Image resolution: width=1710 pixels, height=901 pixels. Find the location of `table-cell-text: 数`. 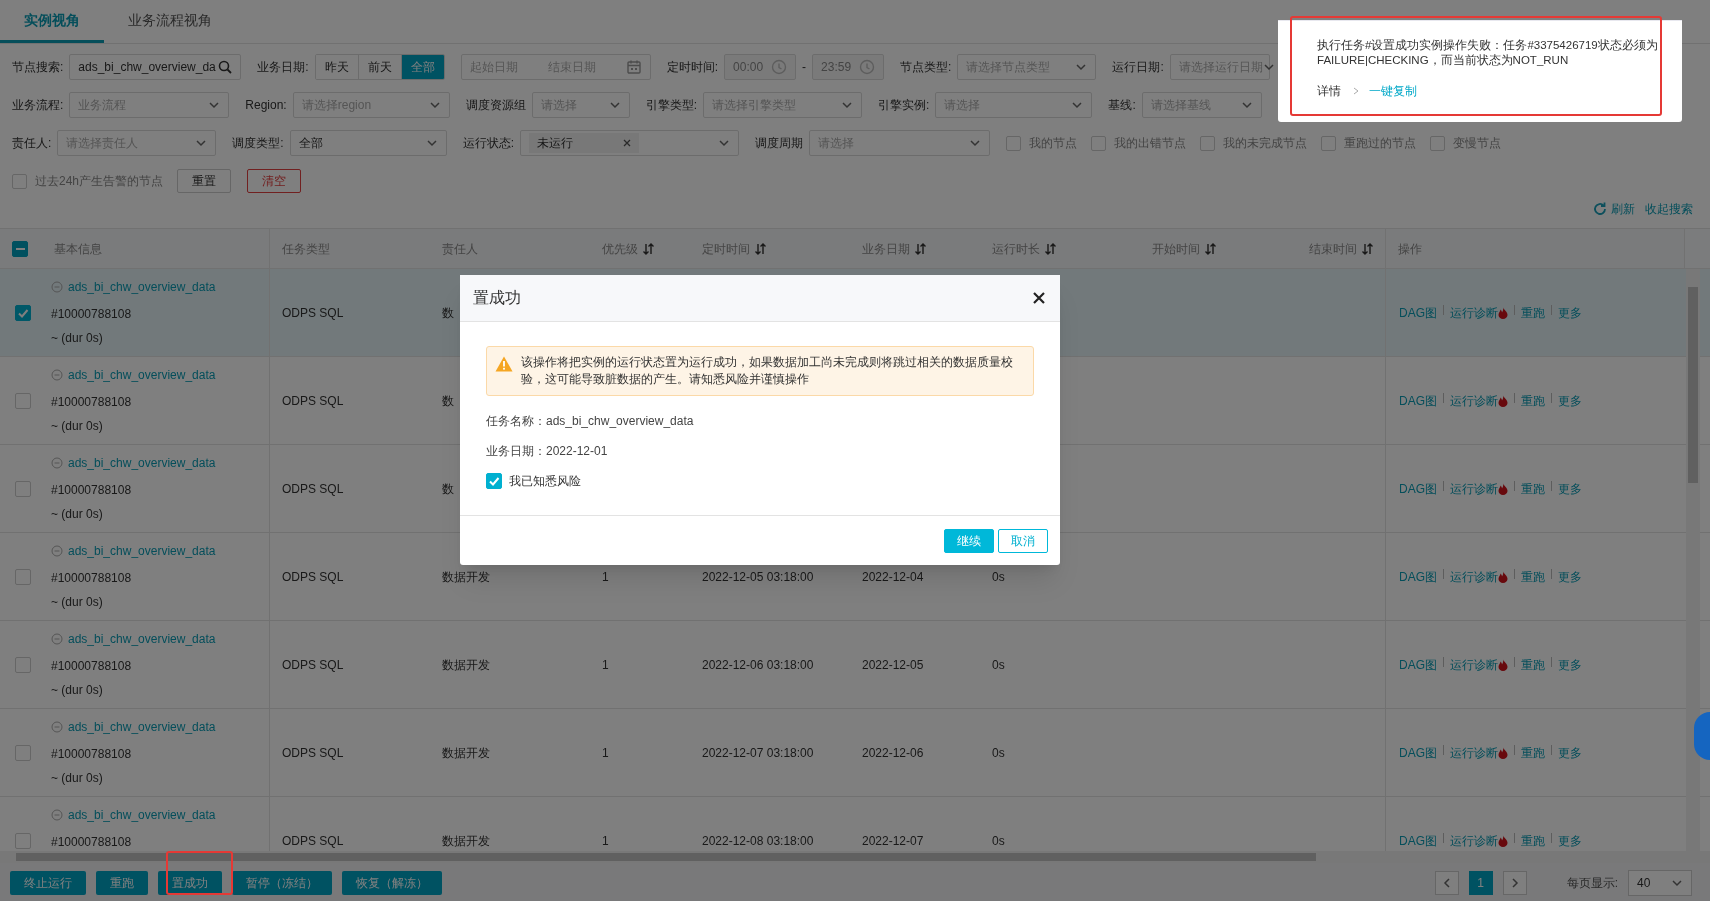

table-cell-text: 数 is located at coordinates (448, 313).